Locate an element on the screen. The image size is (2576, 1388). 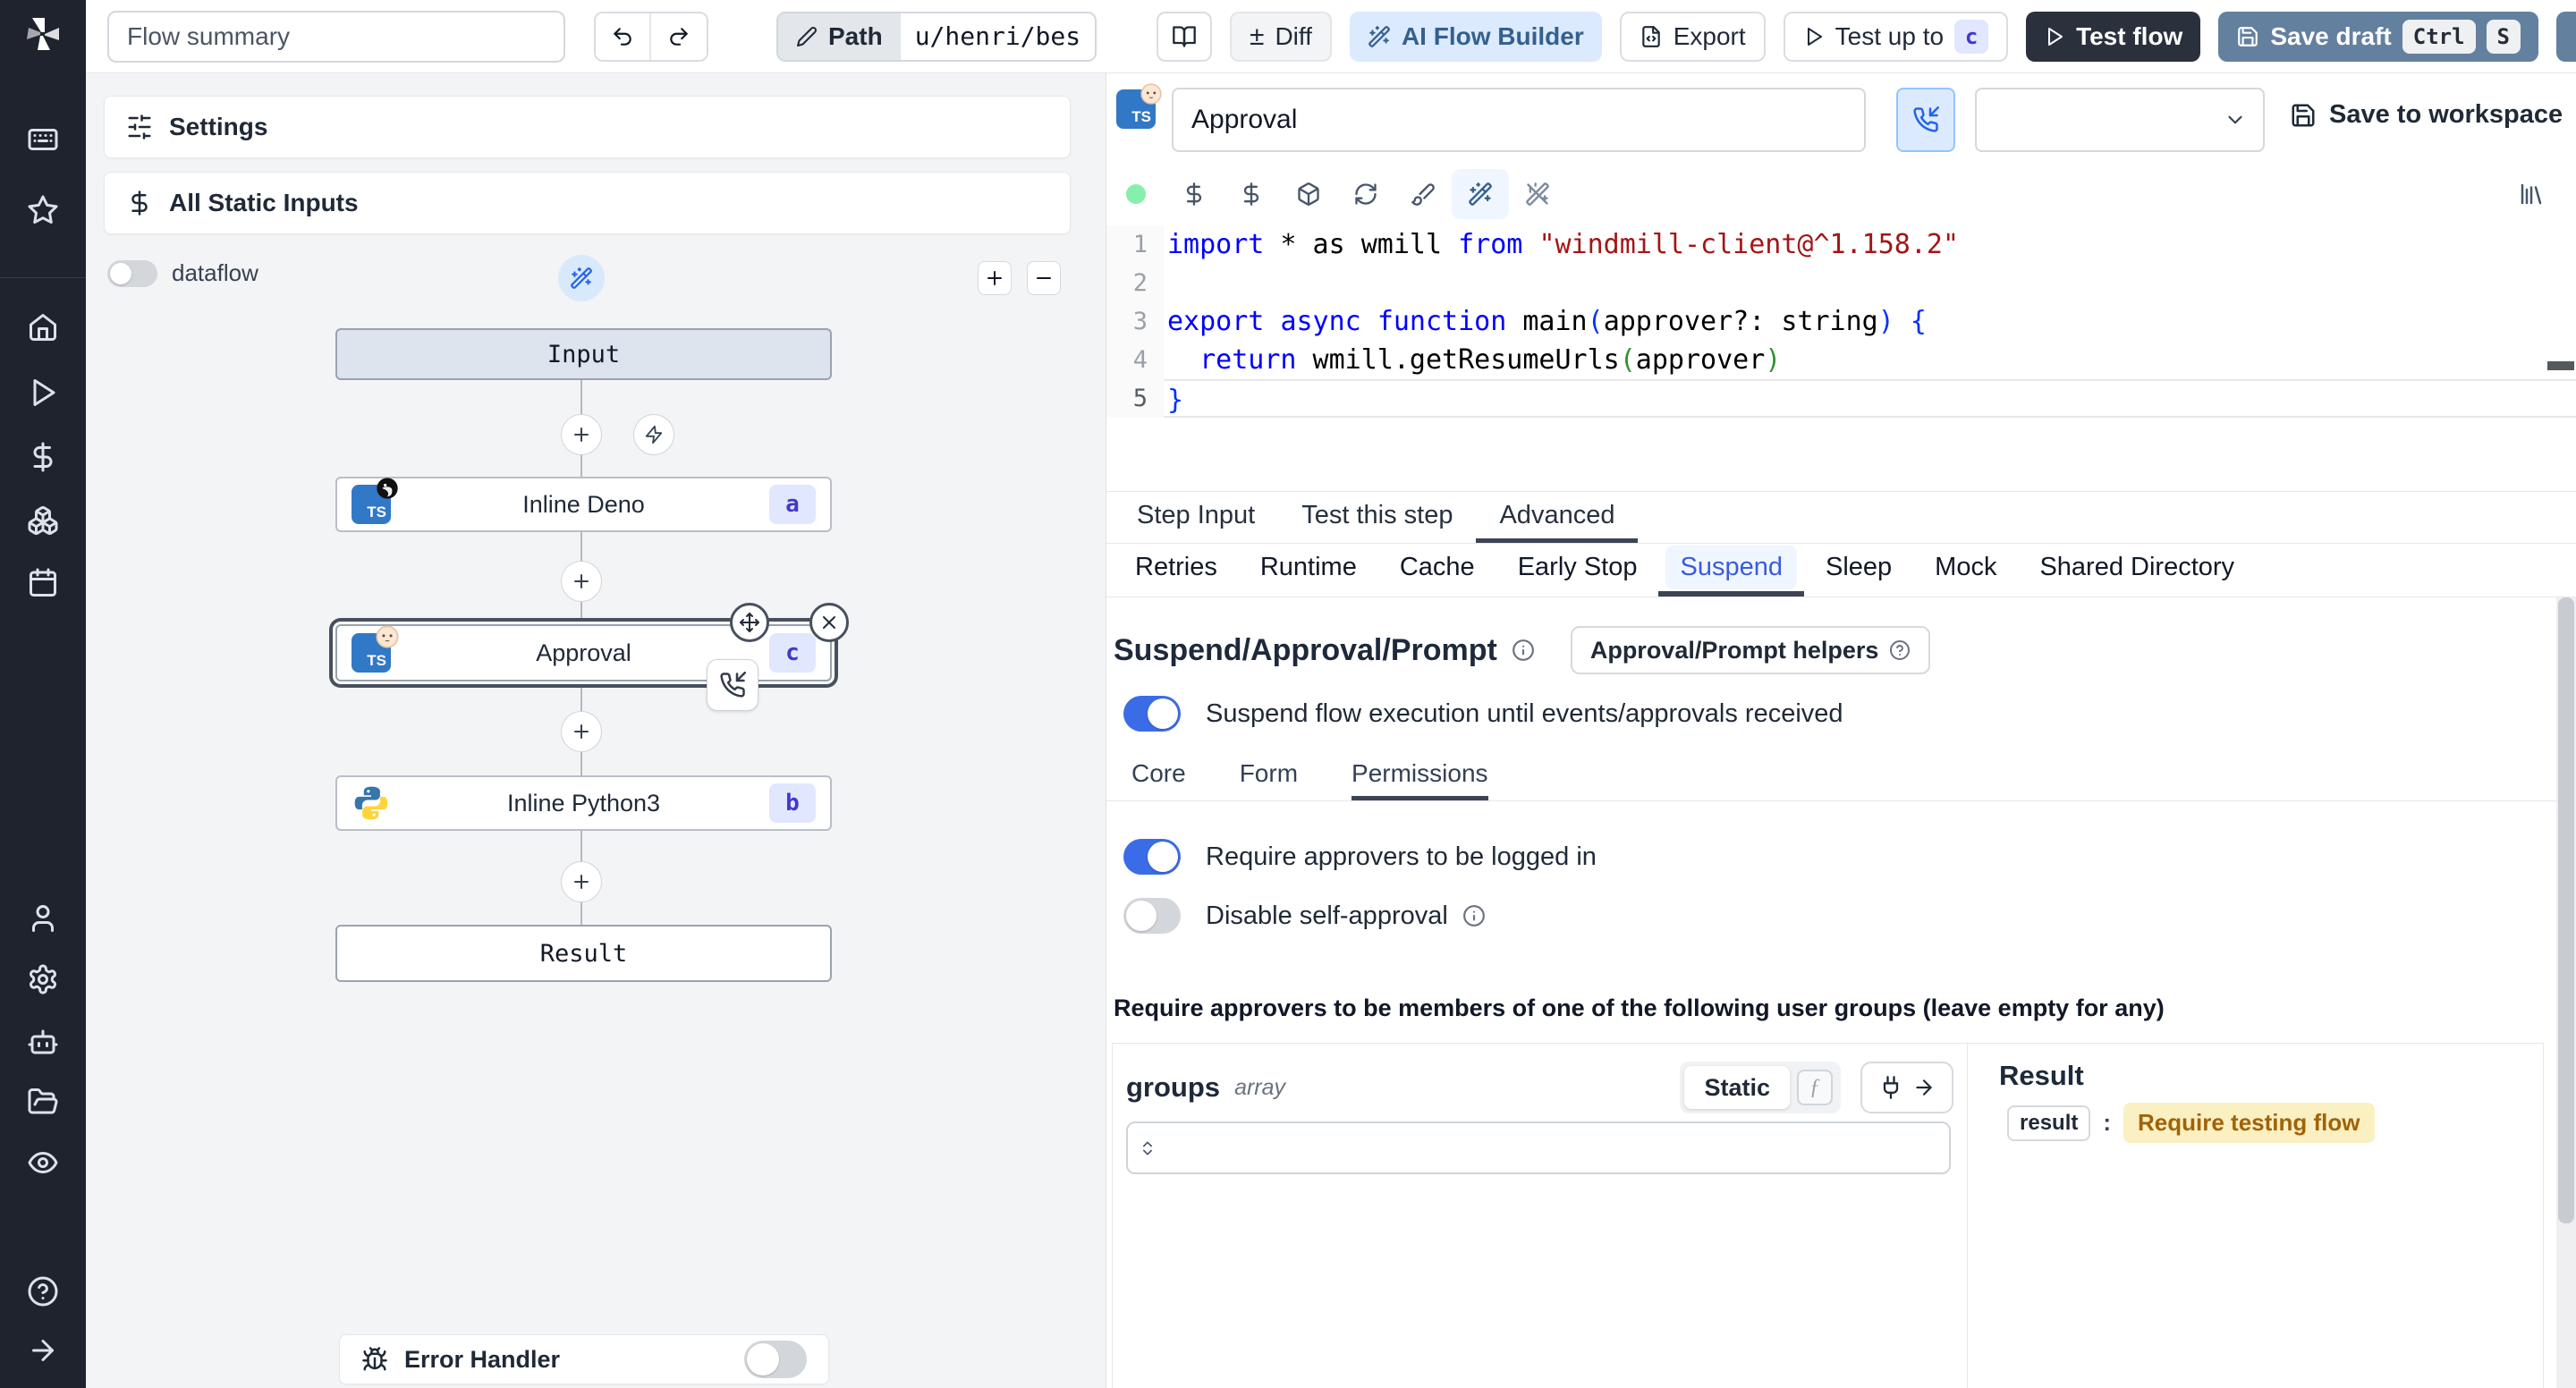
panel-scrollbar is located at coordinates (2566, 993).